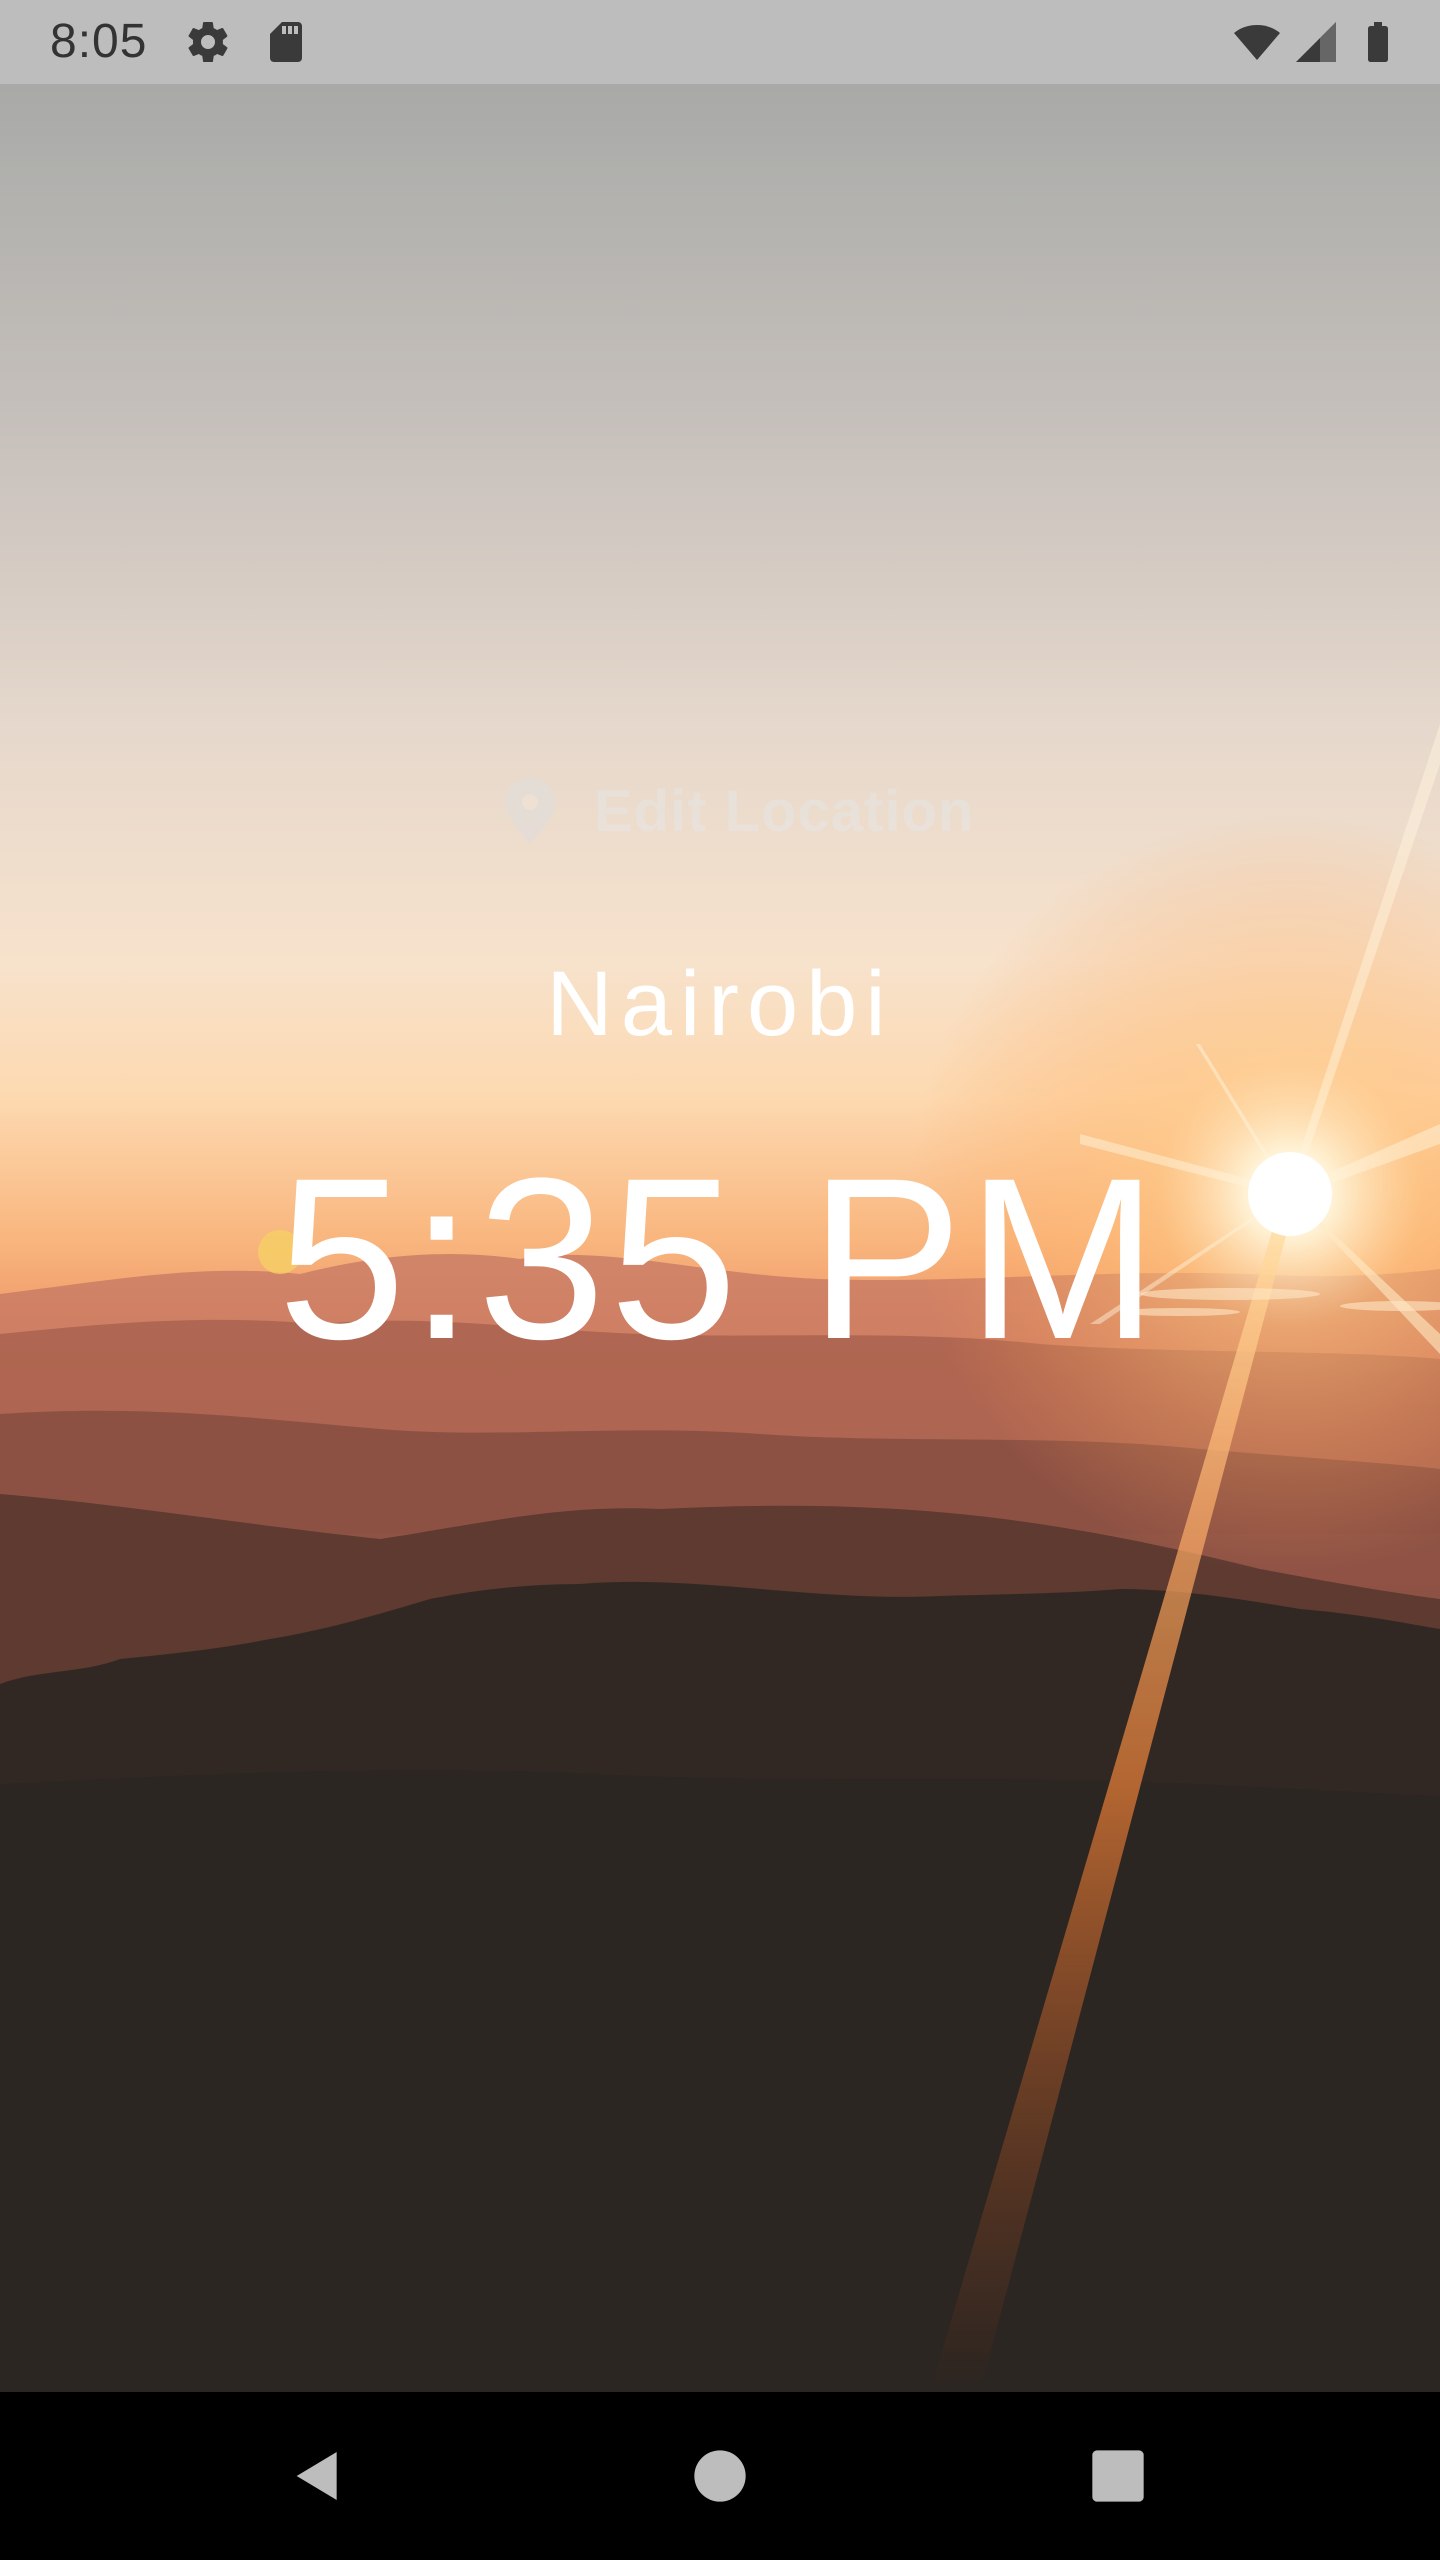 Image resolution: width=1440 pixels, height=2560 pixels. I want to click on back-button, so click(318, 2476).